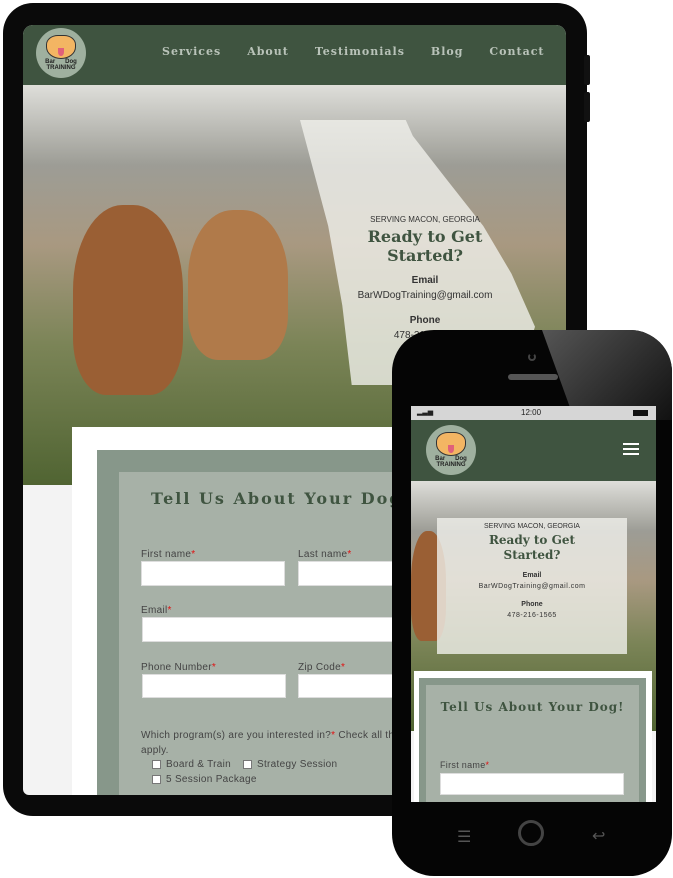  Describe the element at coordinates (191, 51) in the screenshot. I see `nav-services: Services` at that location.